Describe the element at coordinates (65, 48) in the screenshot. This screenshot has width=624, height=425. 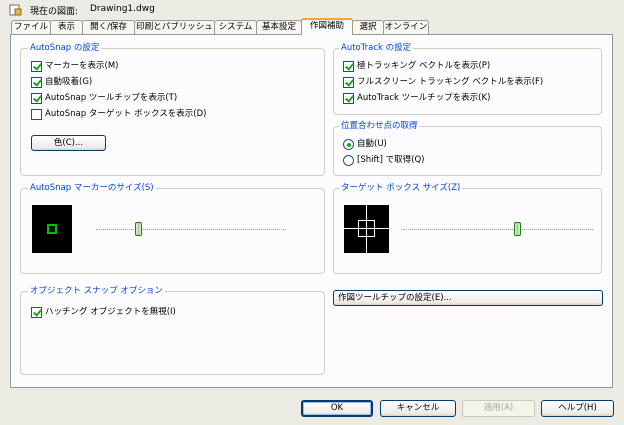
I see `autosnap-settings-title: AutoSnap の設定` at that location.